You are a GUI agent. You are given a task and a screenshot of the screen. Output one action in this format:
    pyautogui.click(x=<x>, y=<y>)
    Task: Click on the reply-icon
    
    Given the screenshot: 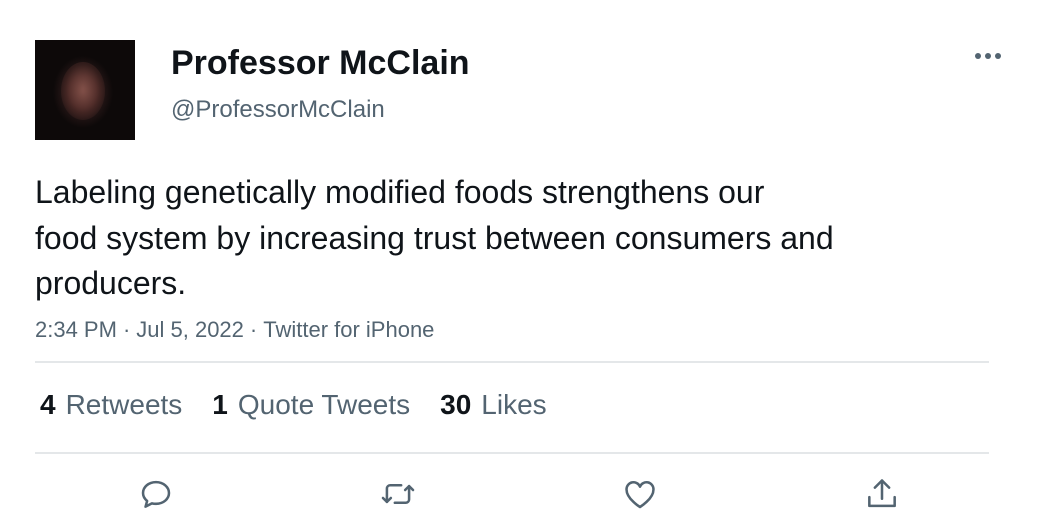 What is the action you would take?
    pyautogui.click(x=156, y=494)
    